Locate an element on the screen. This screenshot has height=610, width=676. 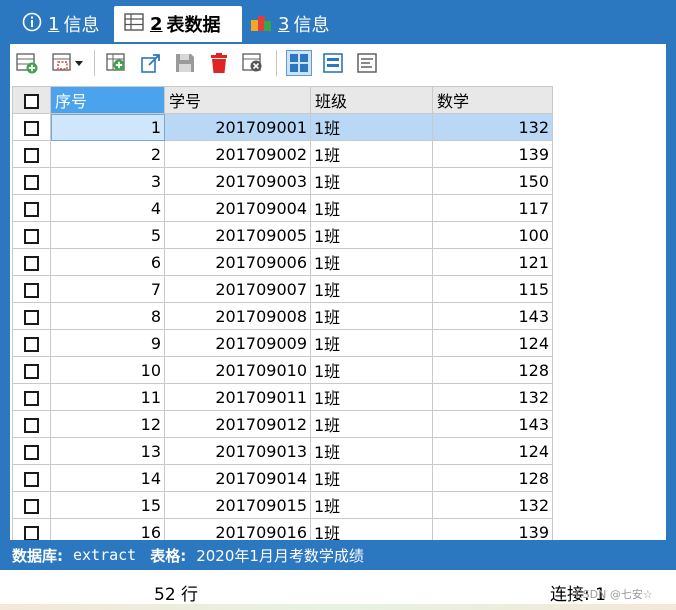
table-cell: 201709001 is located at coordinates (237, 127).